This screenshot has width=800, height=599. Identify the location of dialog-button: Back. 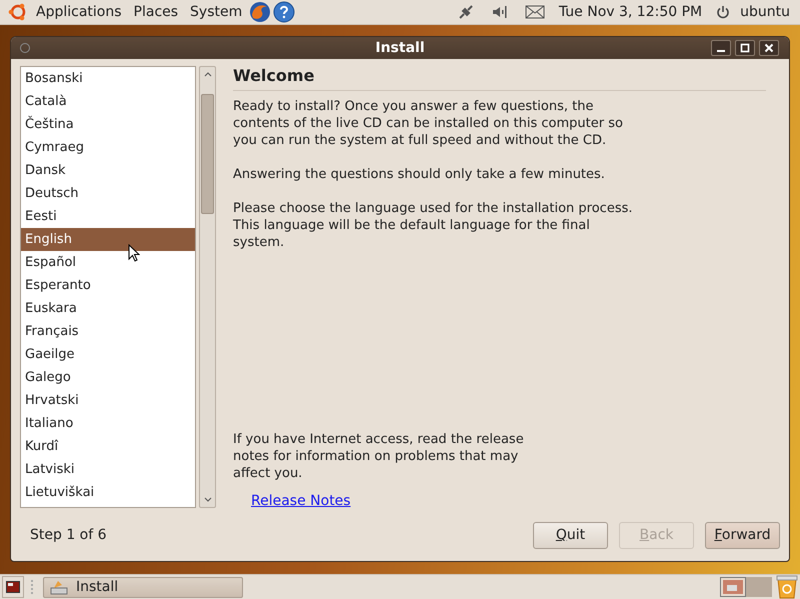
(656, 535).